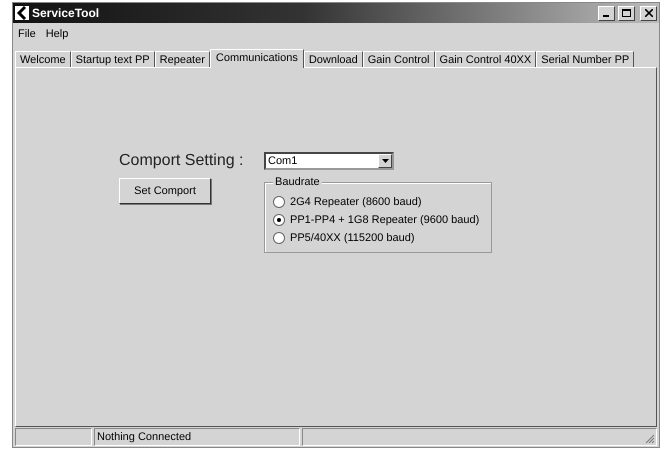 Image resolution: width=665 pixels, height=450 pixels. I want to click on tab: Gain Control 40XX, so click(485, 59).